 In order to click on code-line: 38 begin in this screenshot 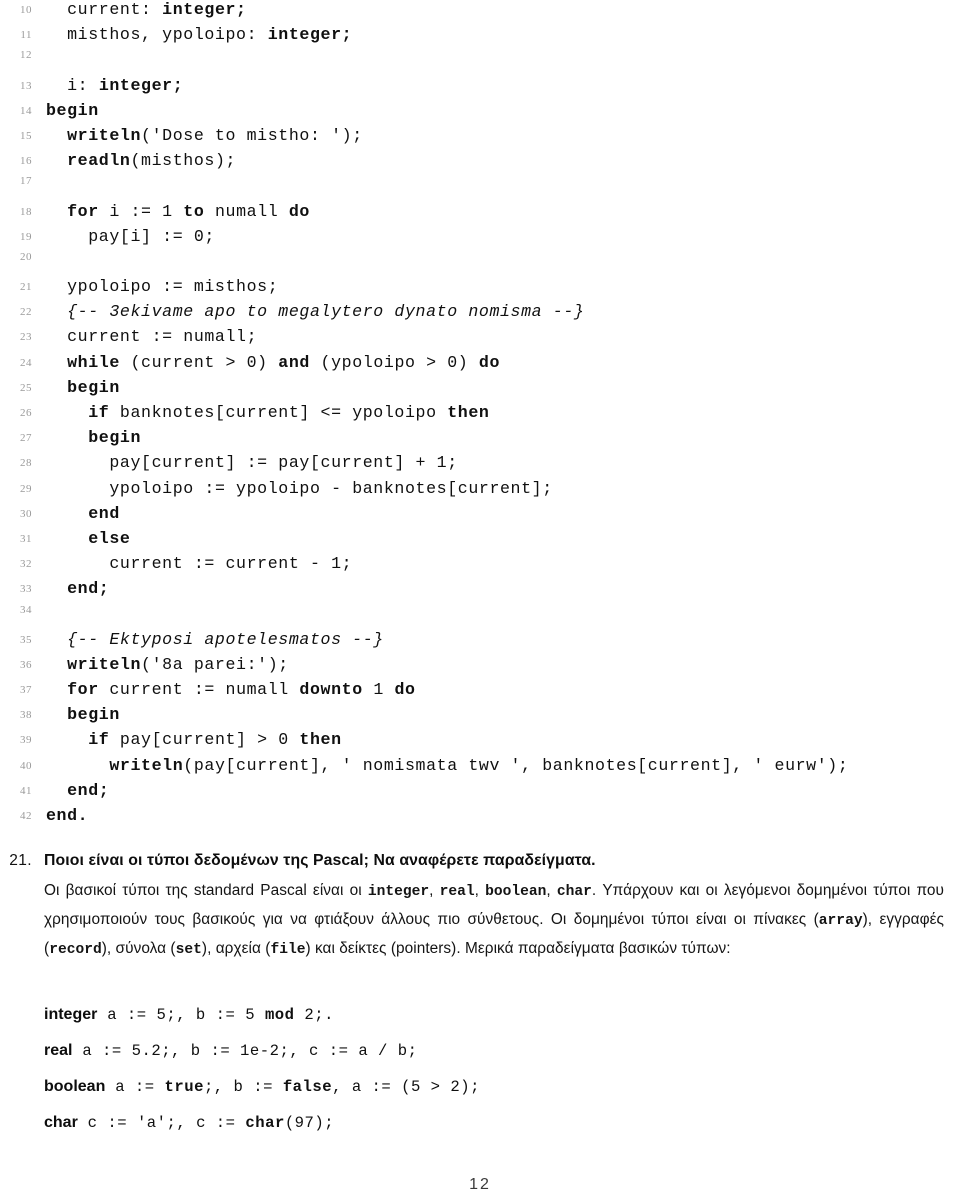, I will do `click(480, 717)`.